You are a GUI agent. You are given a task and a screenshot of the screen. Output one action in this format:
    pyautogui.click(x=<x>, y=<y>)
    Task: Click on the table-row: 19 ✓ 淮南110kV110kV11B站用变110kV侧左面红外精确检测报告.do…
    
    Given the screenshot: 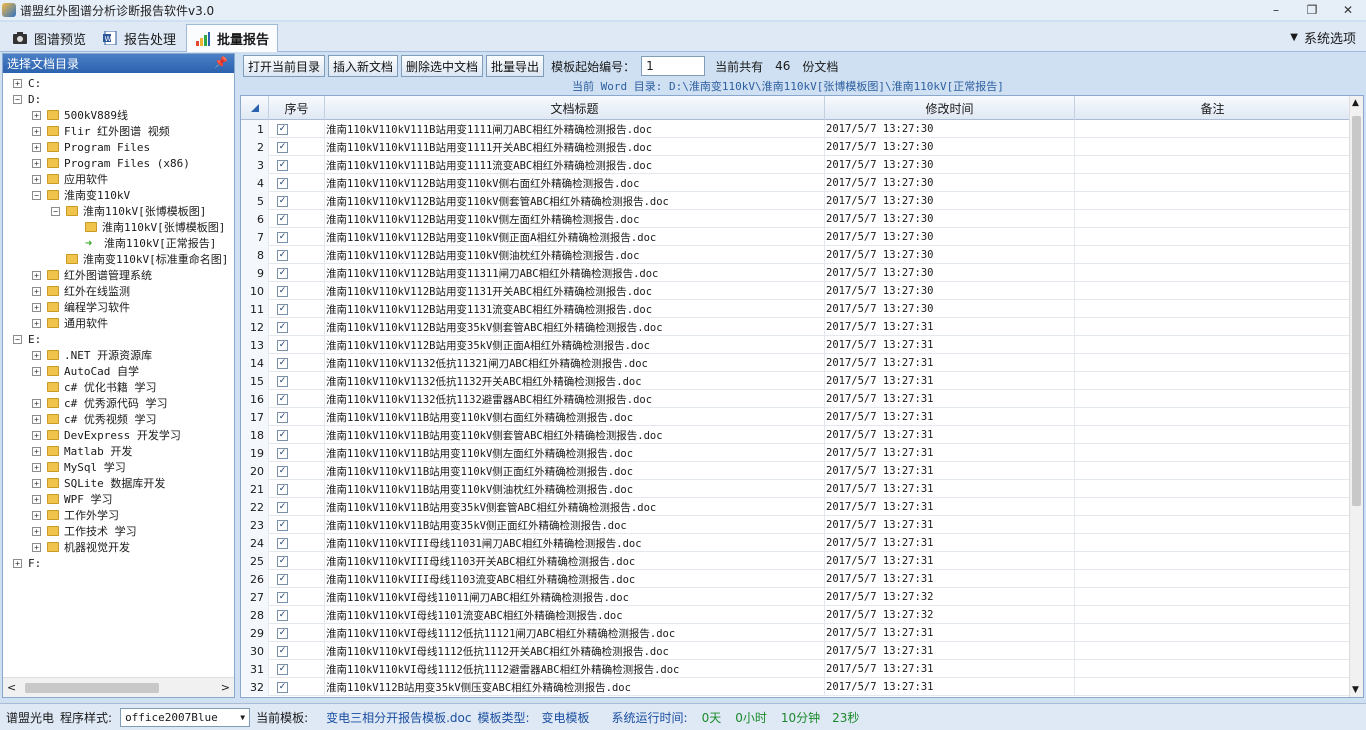 What is the action you would take?
    pyautogui.click(x=796, y=453)
    